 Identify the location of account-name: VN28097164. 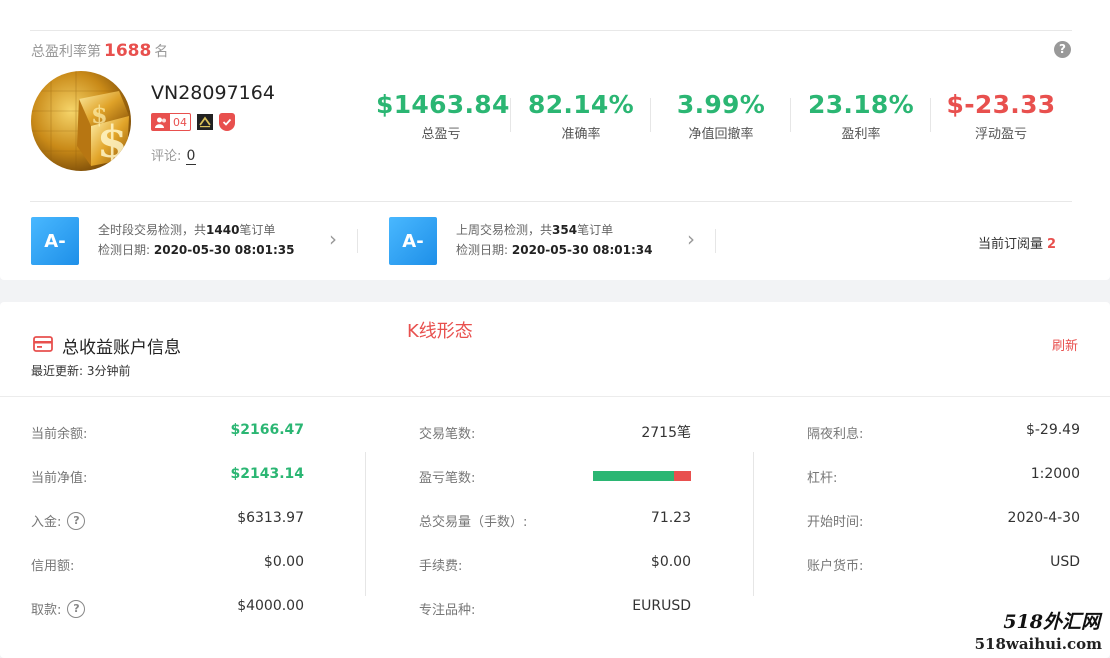
(213, 93).